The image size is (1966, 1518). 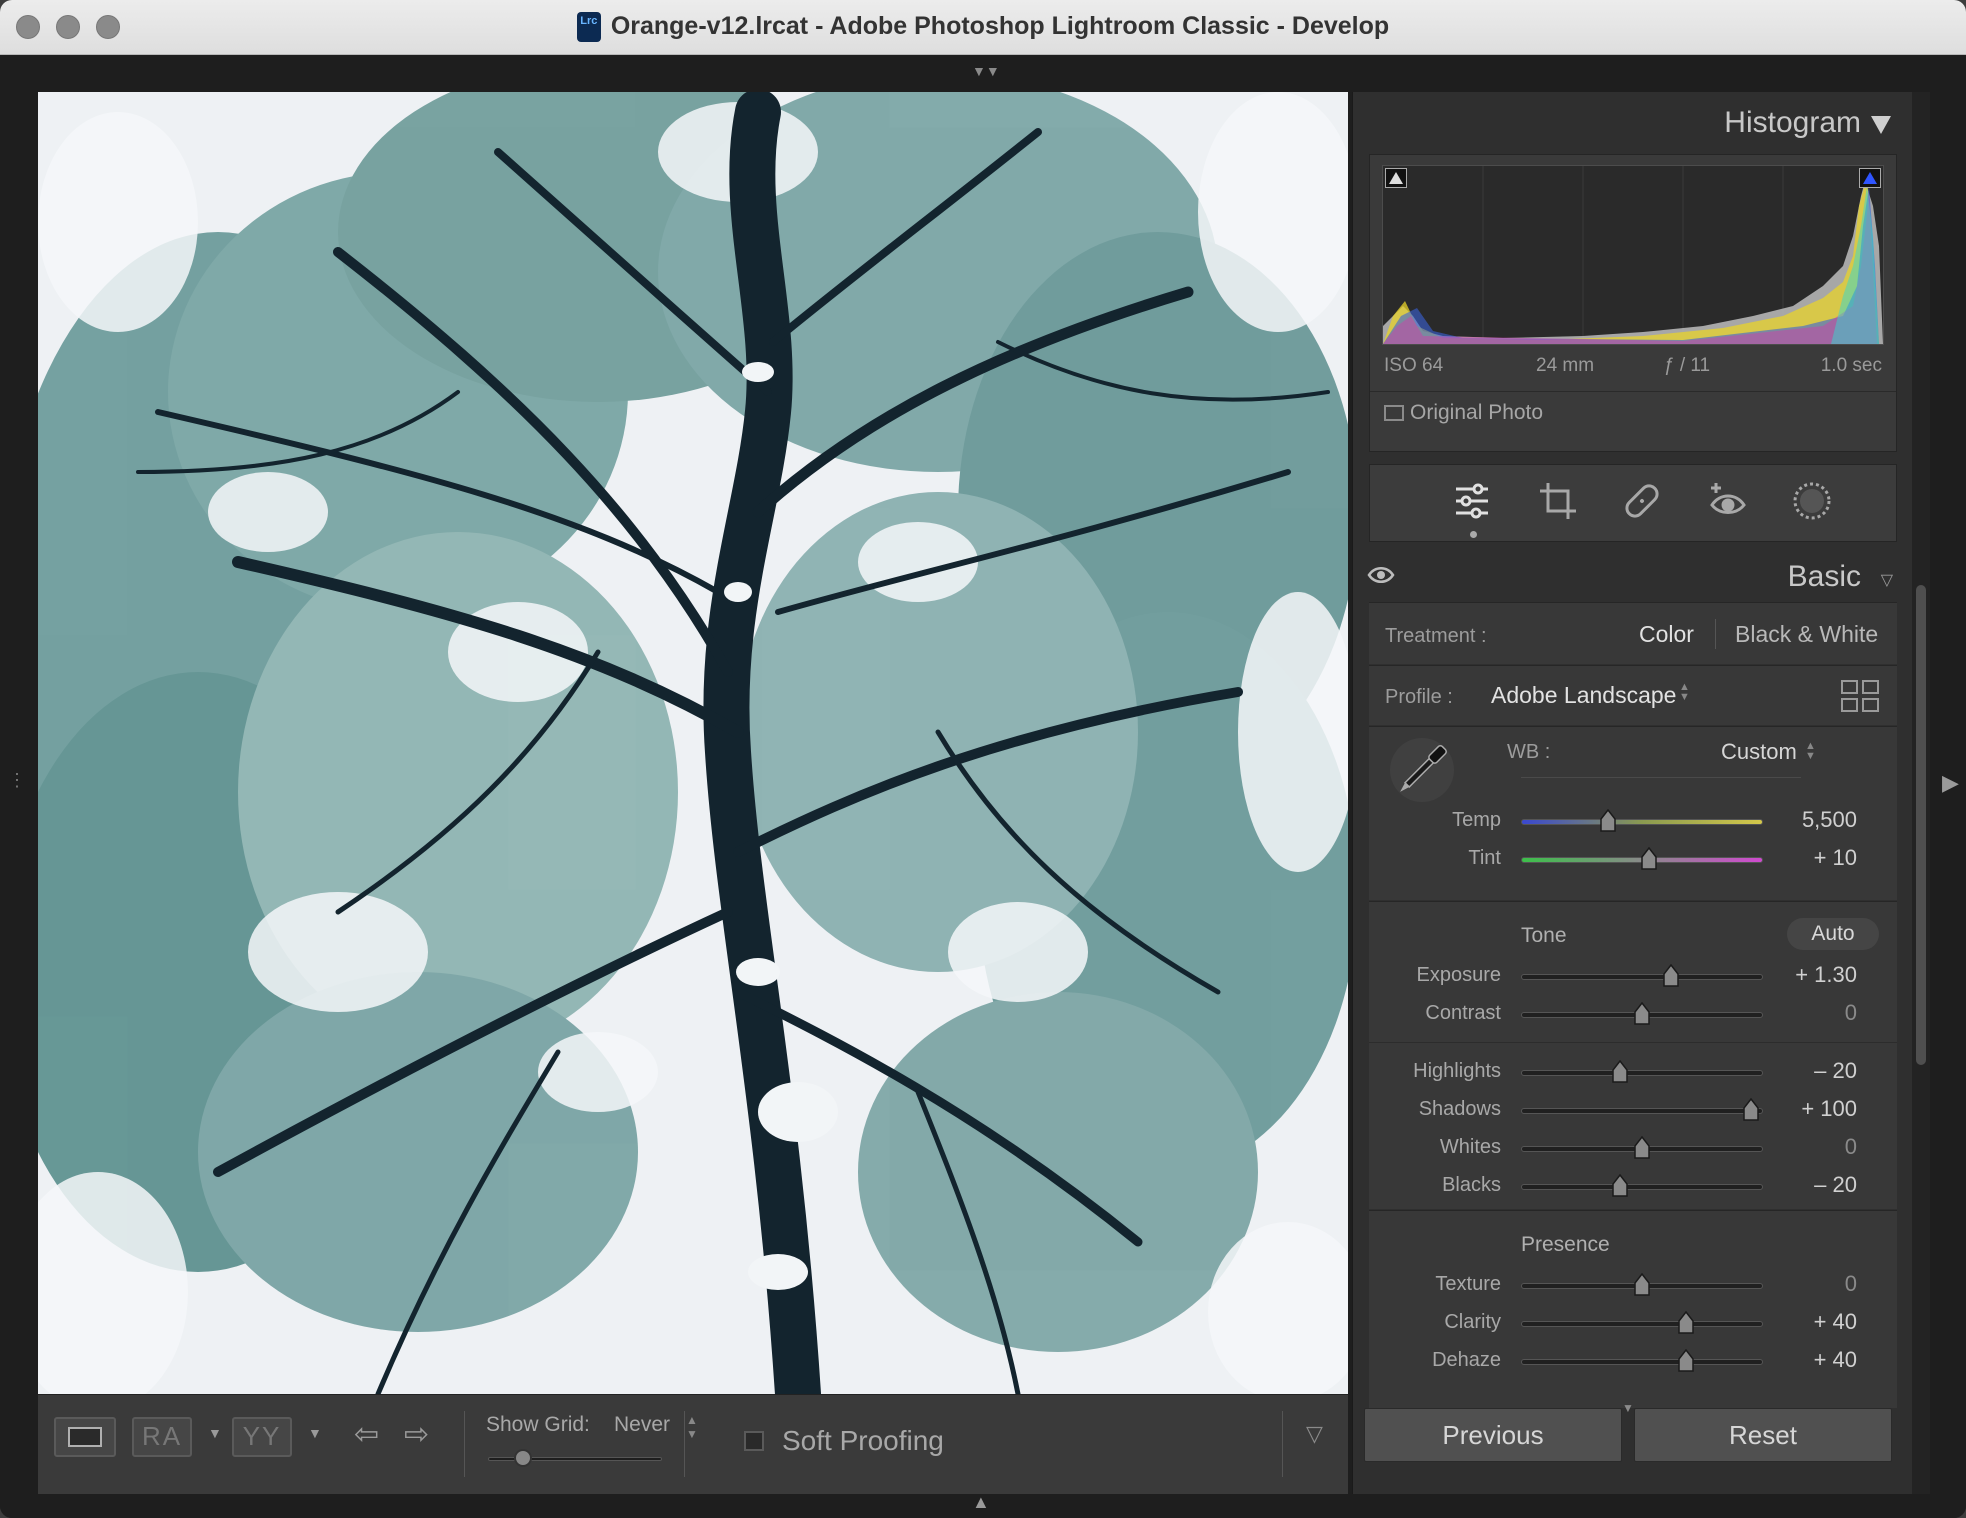 I want to click on exposure-value: + 1.30, so click(x=1812, y=975).